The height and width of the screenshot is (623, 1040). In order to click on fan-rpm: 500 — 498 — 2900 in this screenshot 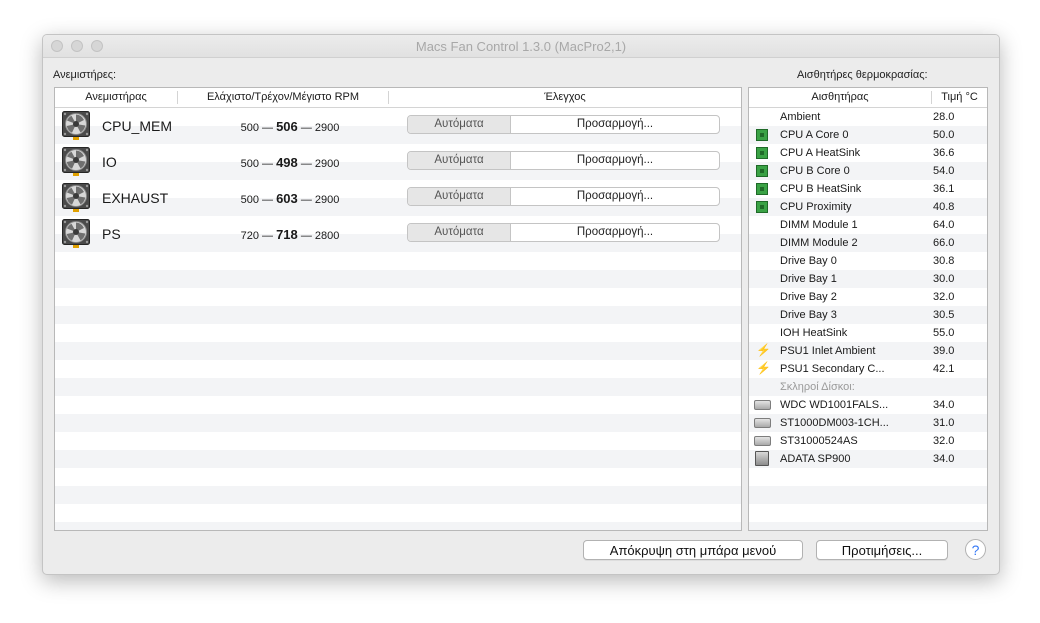, I will do `click(290, 162)`.